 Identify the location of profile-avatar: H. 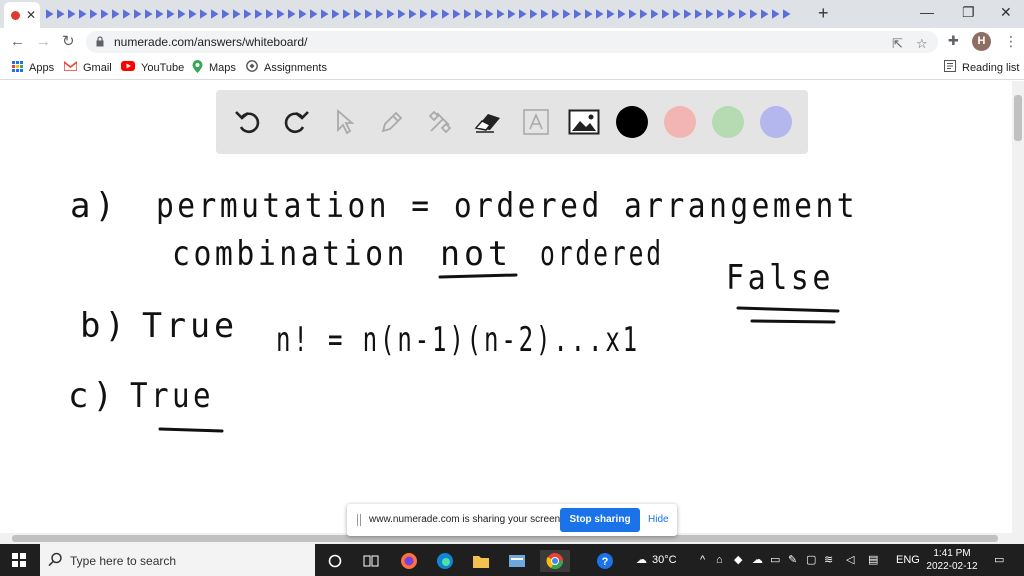
(981, 41).